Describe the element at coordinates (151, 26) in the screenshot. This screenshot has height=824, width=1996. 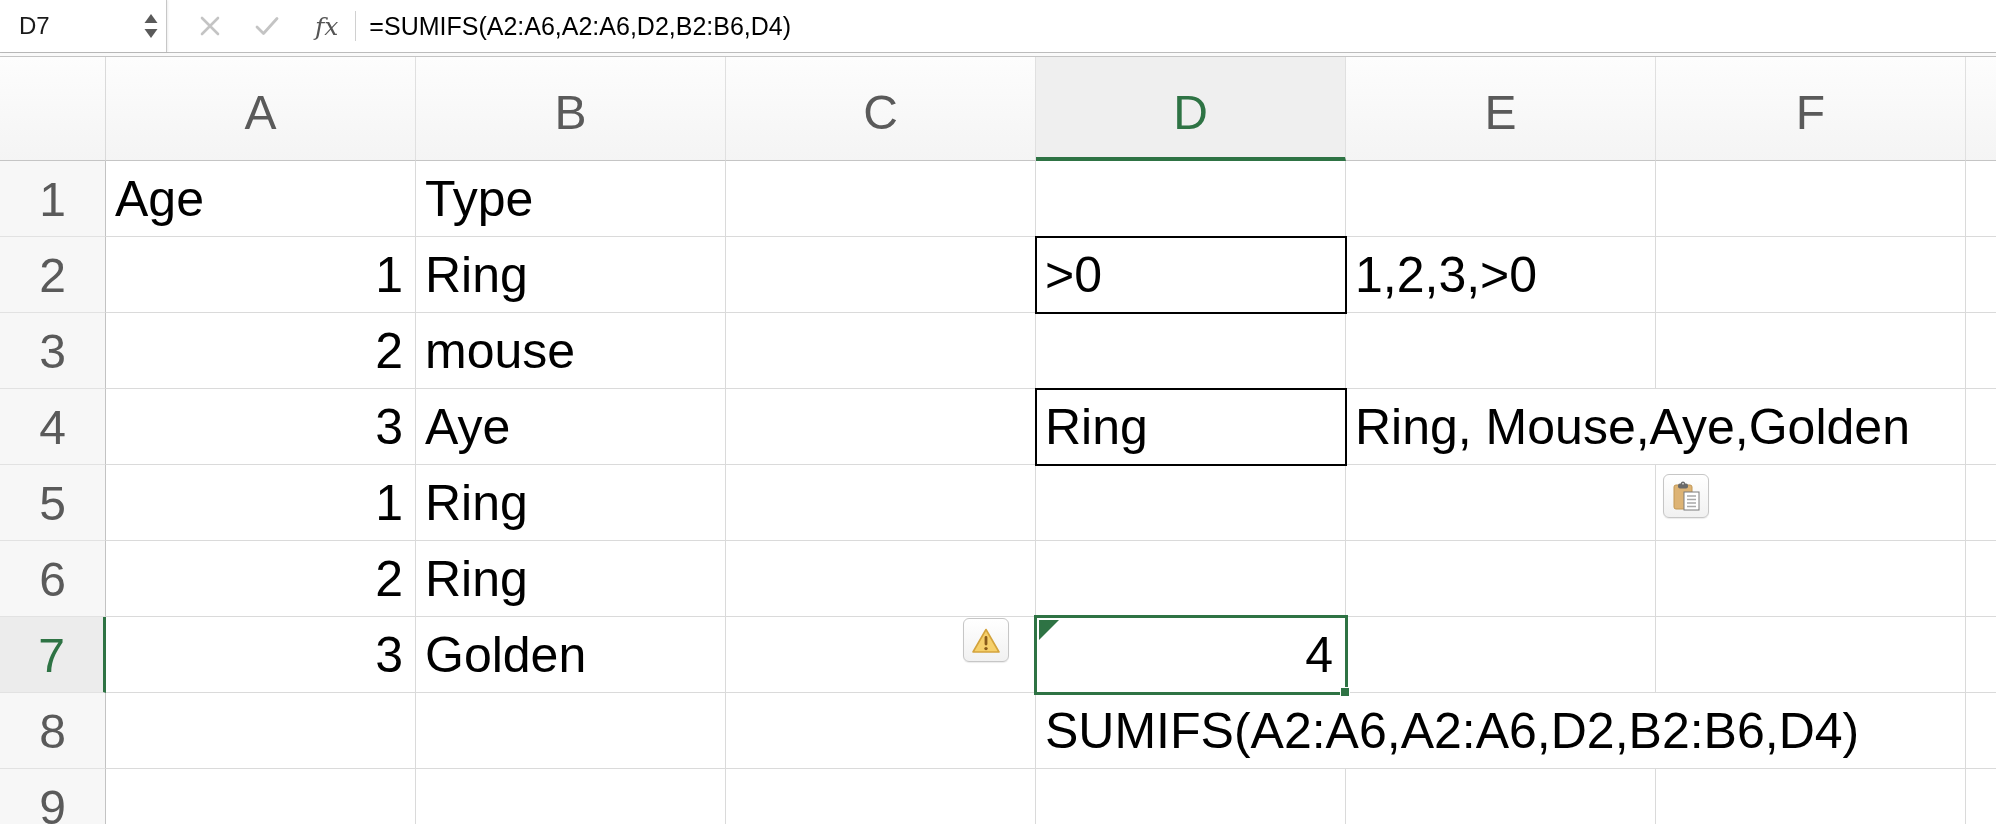
I see `stepper-arrows-icon` at that location.